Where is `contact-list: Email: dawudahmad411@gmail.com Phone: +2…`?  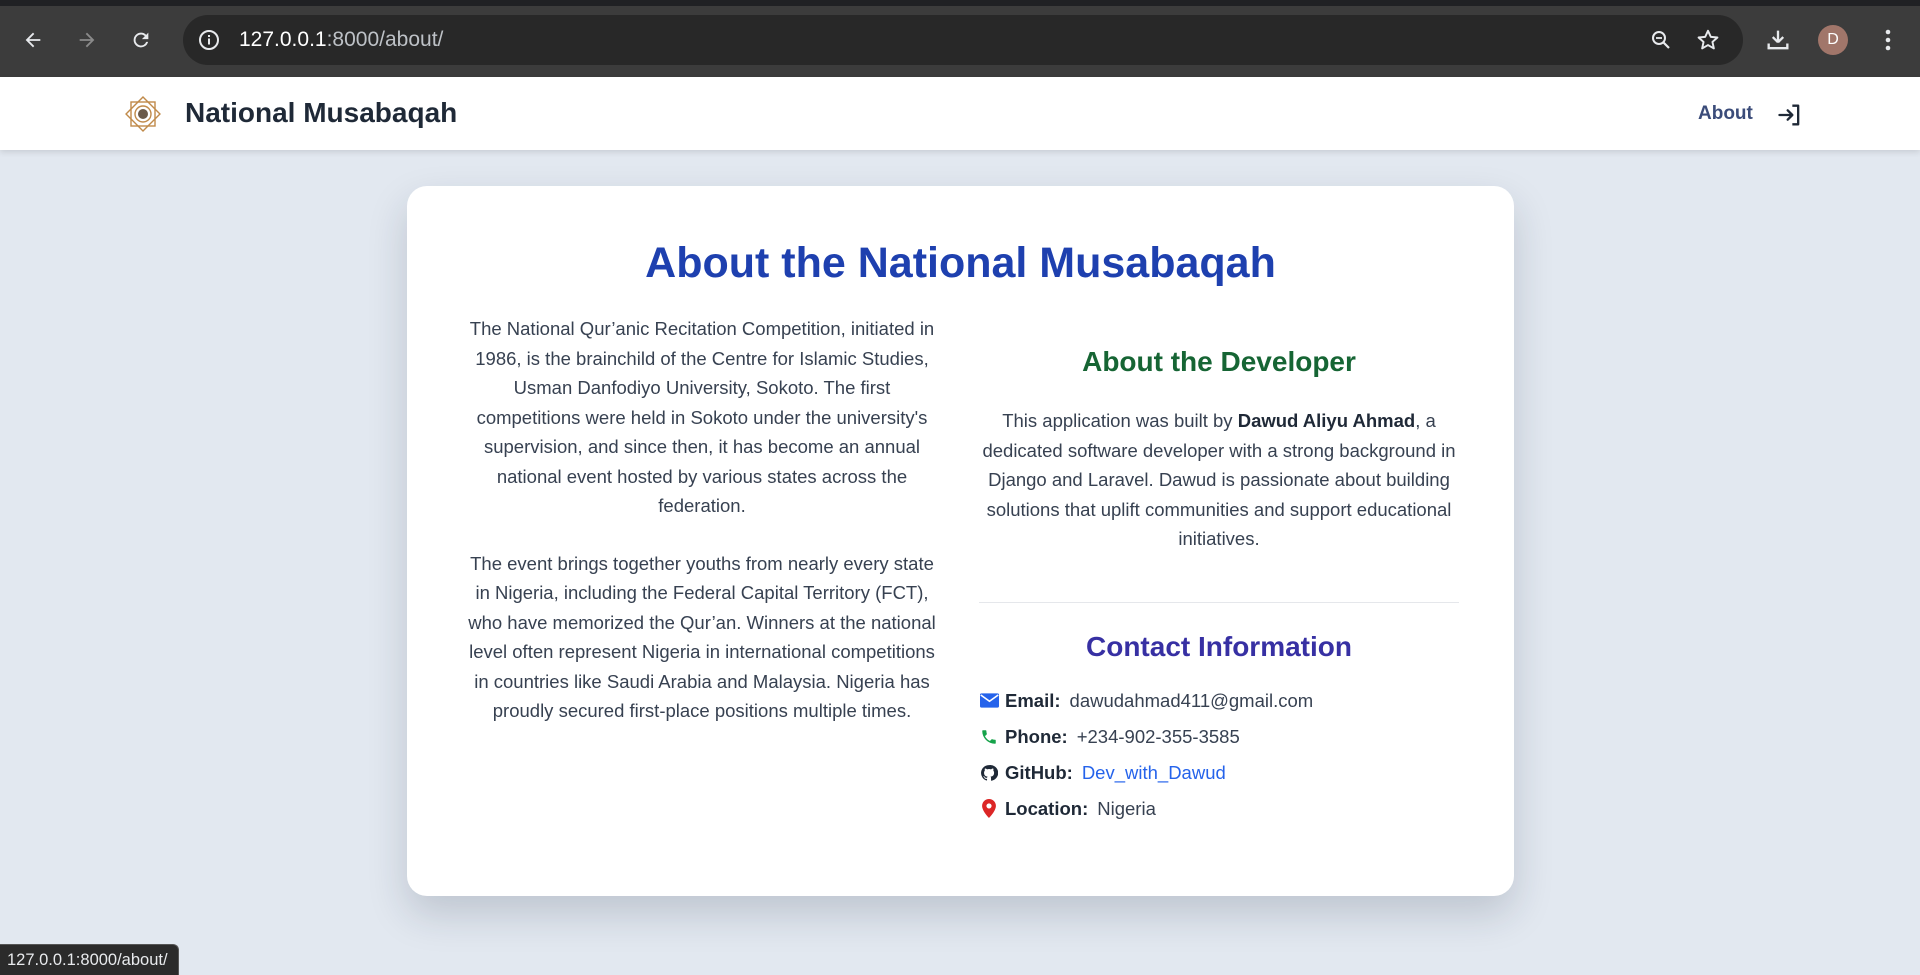
contact-list: Email: dawudahmad411@gmail.com Phone: +2… is located at coordinates (1219, 755).